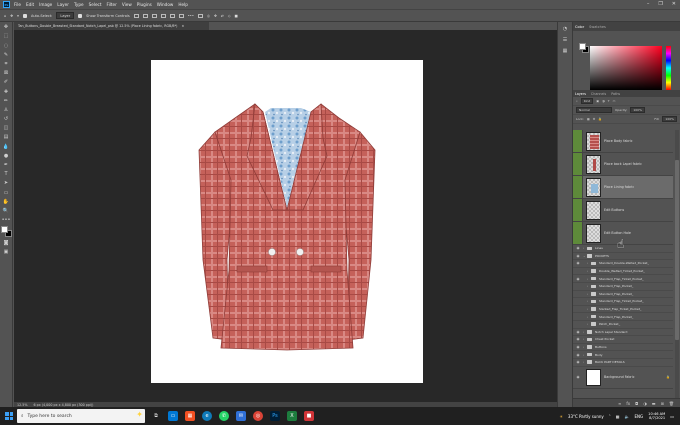 The image size is (680, 425). I want to click on transform-controls-checkbox, so click(80, 15).